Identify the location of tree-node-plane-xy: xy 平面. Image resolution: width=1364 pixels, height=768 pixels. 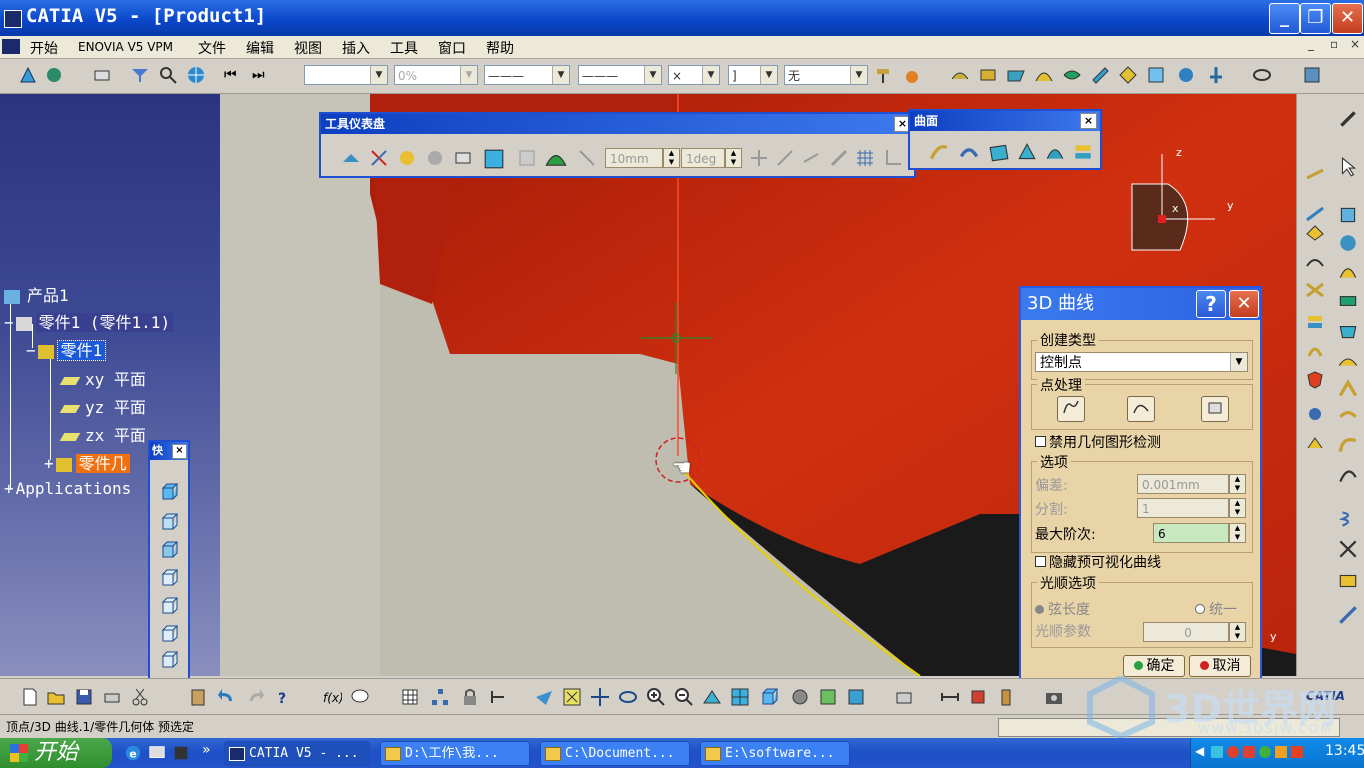
(104, 378).